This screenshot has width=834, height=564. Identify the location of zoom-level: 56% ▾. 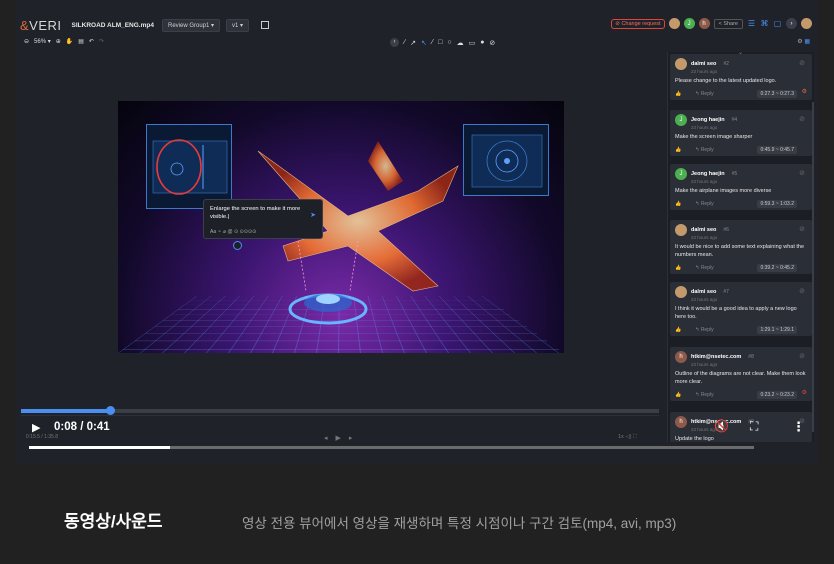
(42, 41).